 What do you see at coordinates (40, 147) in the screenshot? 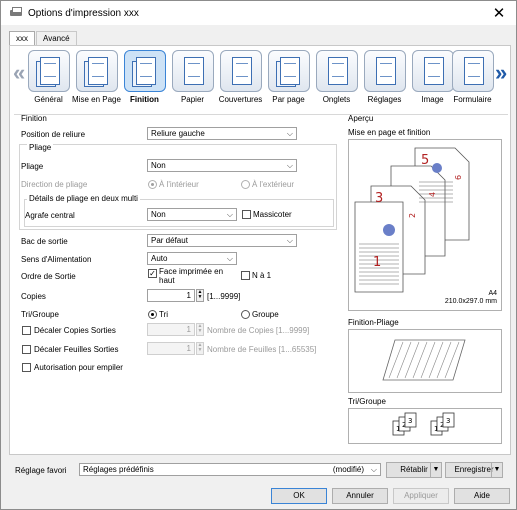
I see `pliage-group-title: Pliage` at bounding box center [40, 147].